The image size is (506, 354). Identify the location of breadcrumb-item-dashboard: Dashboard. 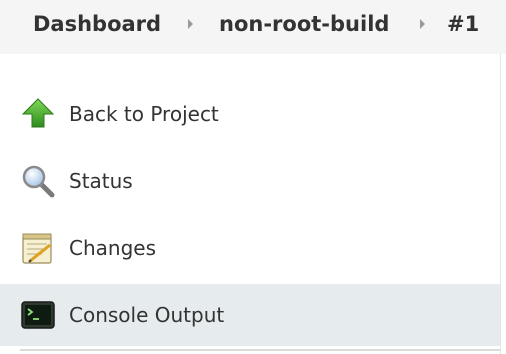
(97, 24).